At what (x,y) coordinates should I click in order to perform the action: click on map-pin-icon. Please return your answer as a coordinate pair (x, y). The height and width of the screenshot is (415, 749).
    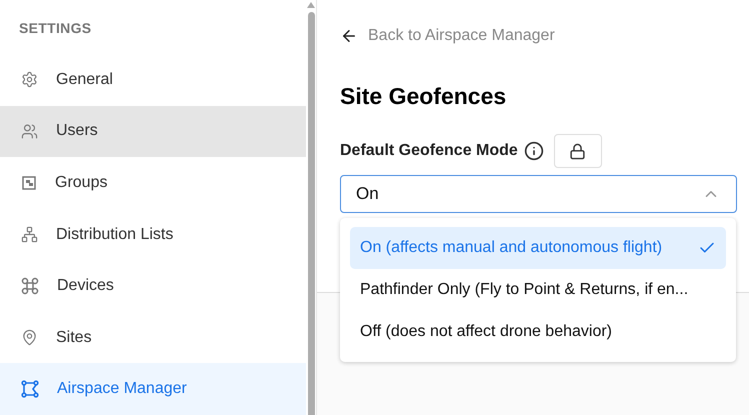
    Looking at the image, I should click on (29, 337).